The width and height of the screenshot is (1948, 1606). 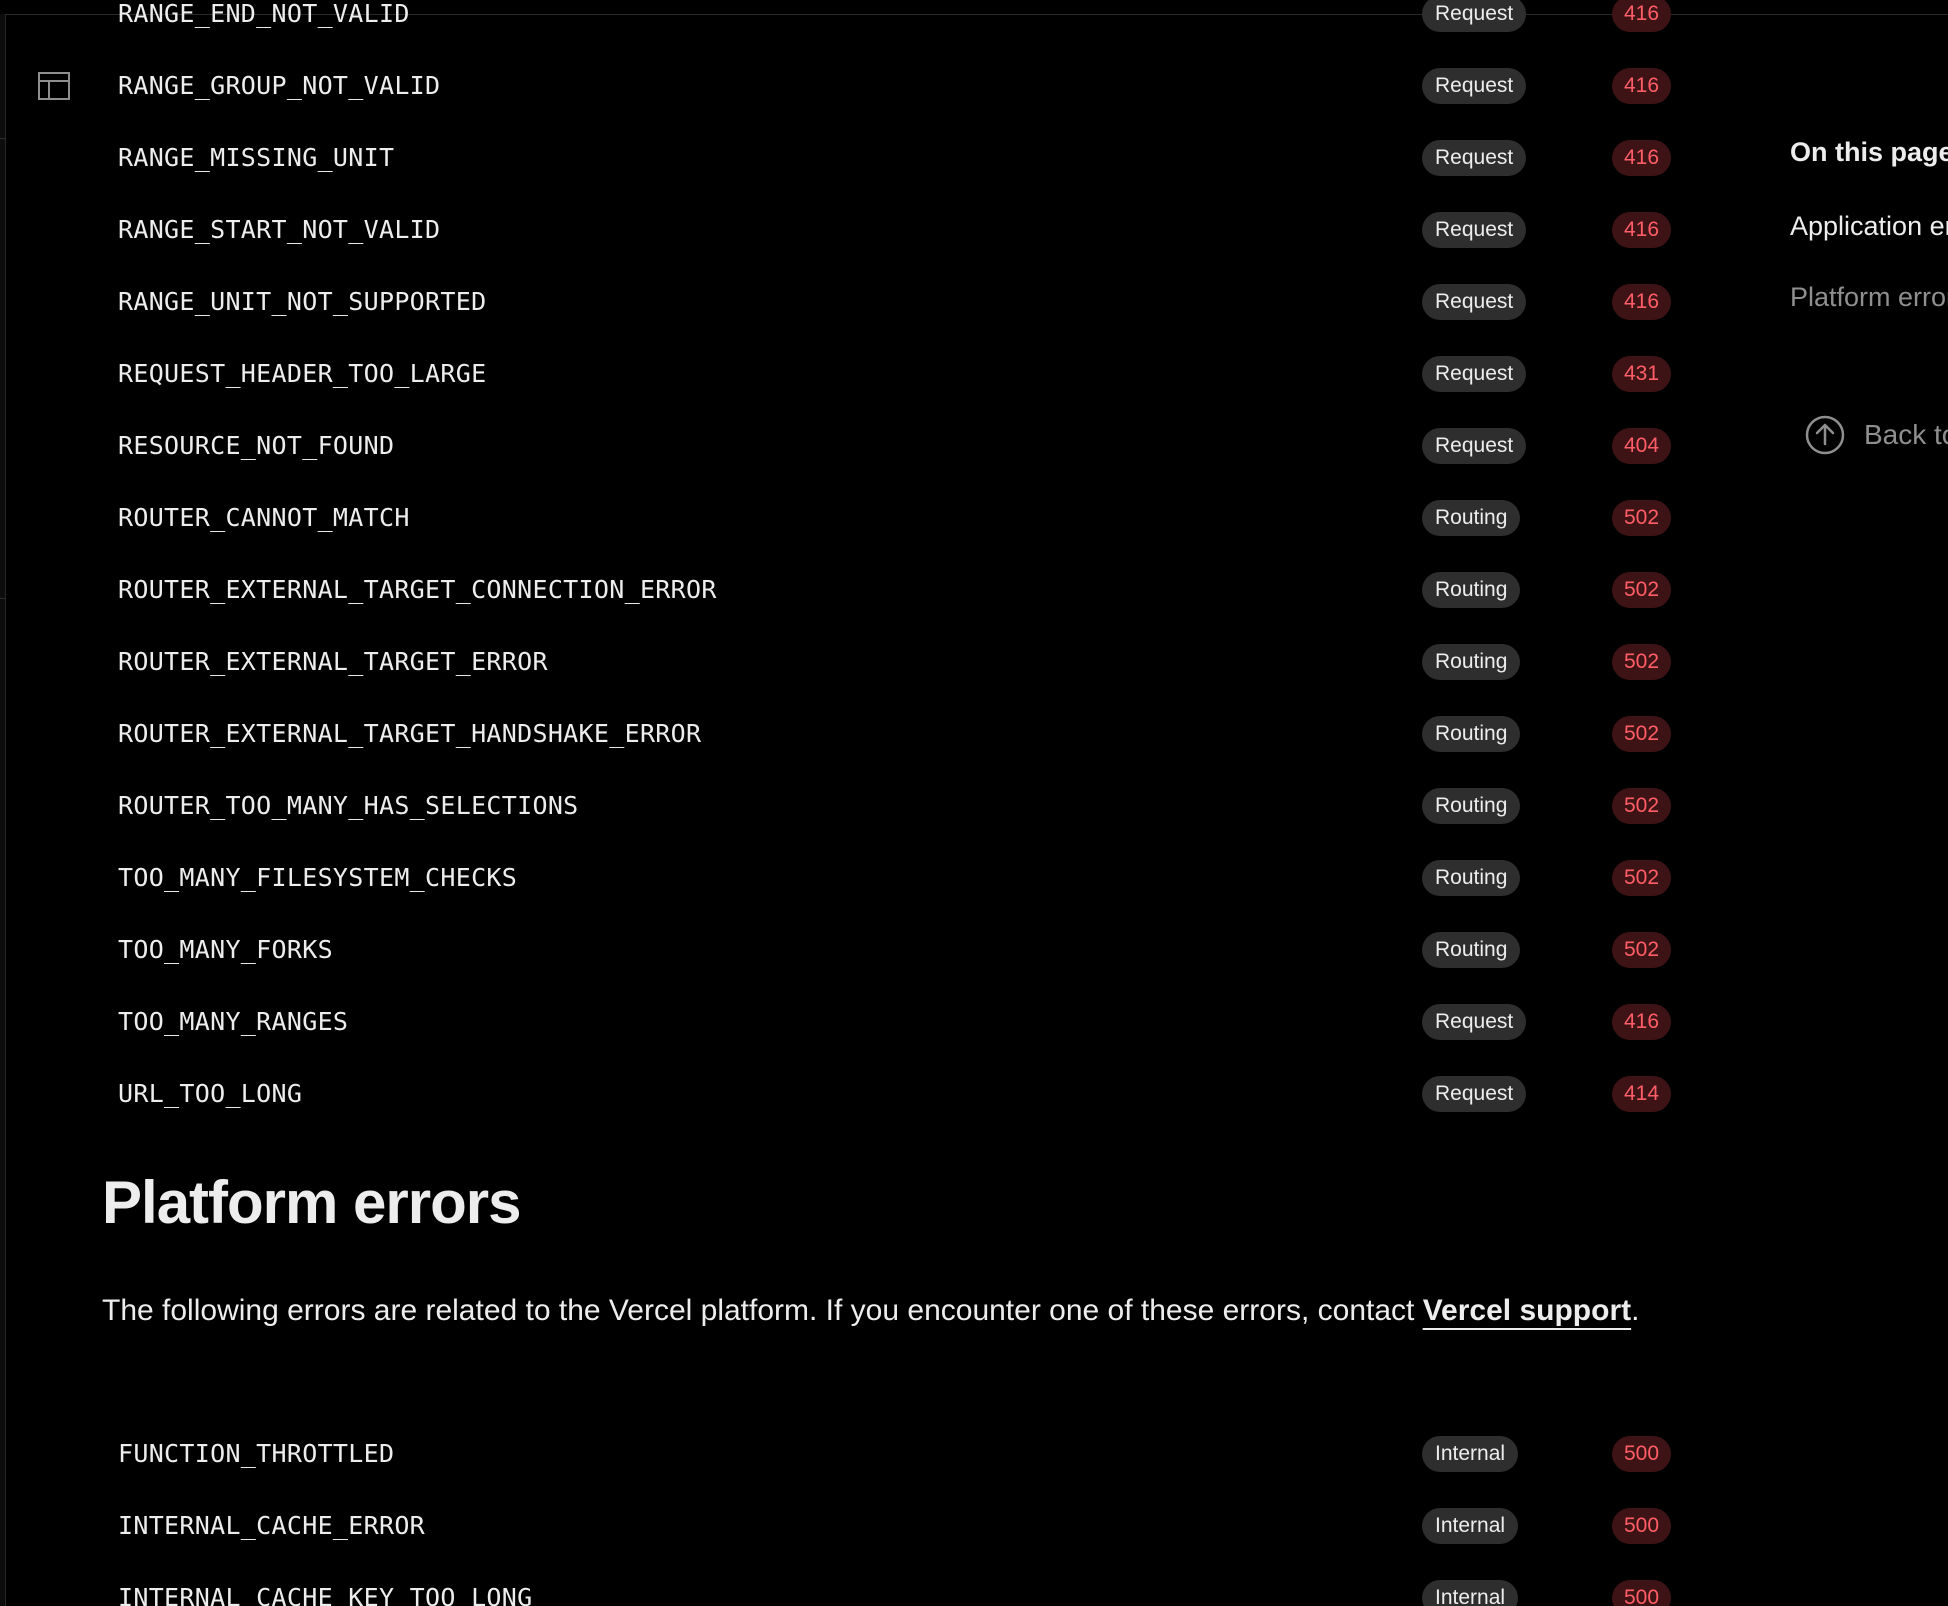 What do you see at coordinates (1527, 1310) in the screenshot?
I see `vercel-support-link: Vercel support` at bounding box center [1527, 1310].